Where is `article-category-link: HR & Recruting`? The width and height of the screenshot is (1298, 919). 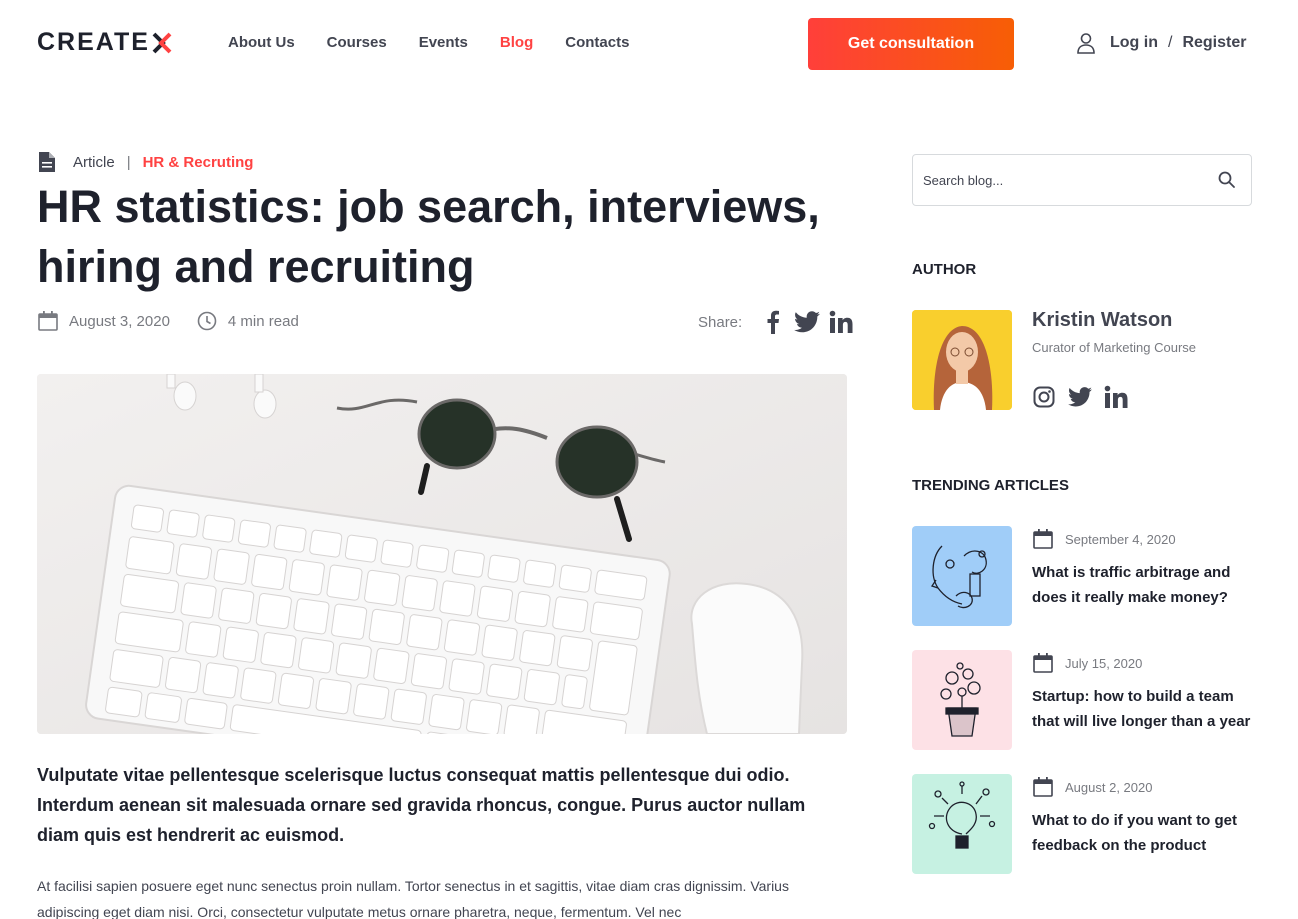 article-category-link: HR & Recruting is located at coordinates (198, 162).